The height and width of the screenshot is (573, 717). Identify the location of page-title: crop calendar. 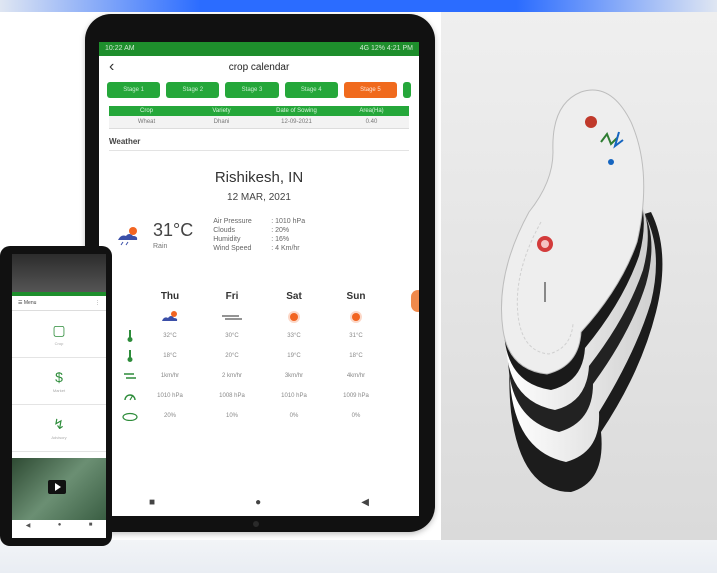
(259, 67).